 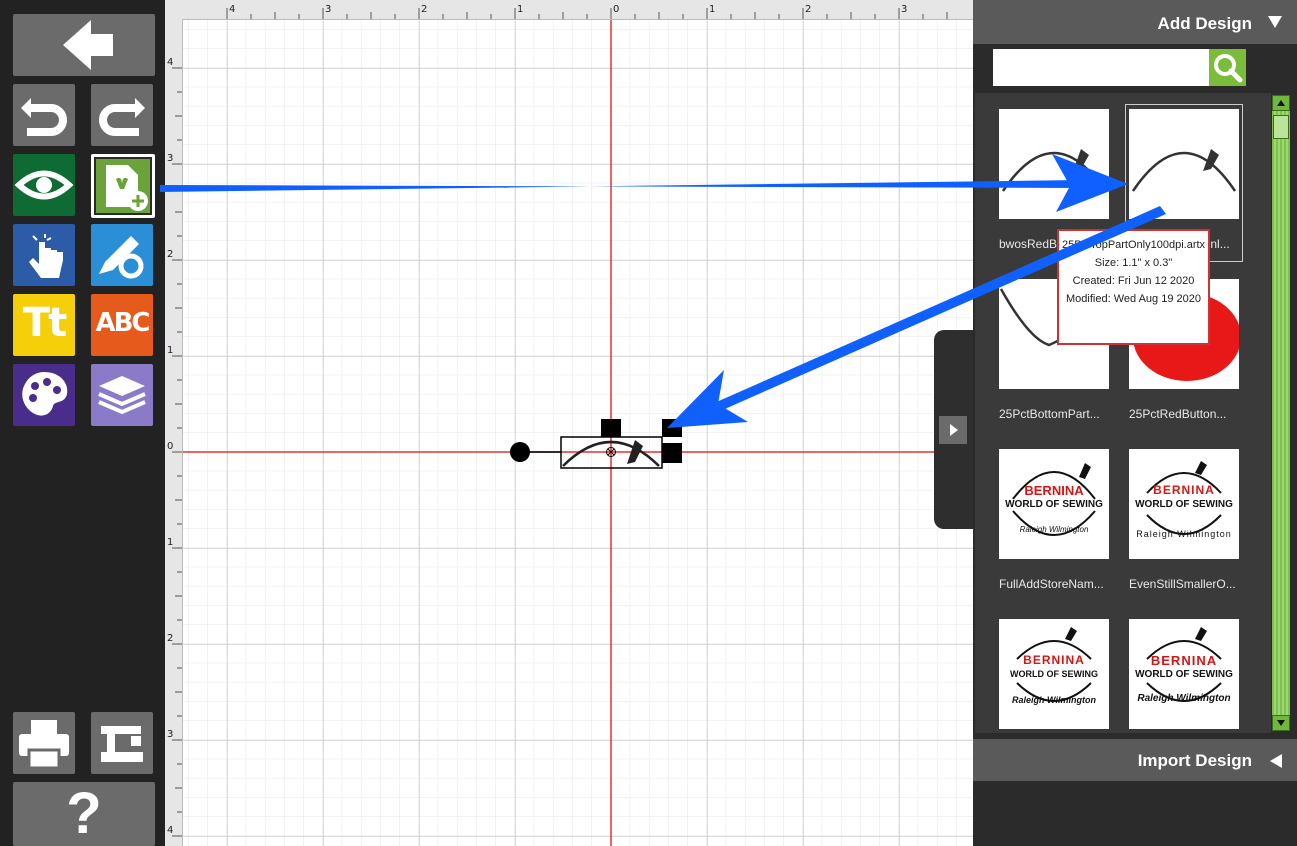 What do you see at coordinates (1135, 22) in the screenshot?
I see `add-design-header: Add Design` at bounding box center [1135, 22].